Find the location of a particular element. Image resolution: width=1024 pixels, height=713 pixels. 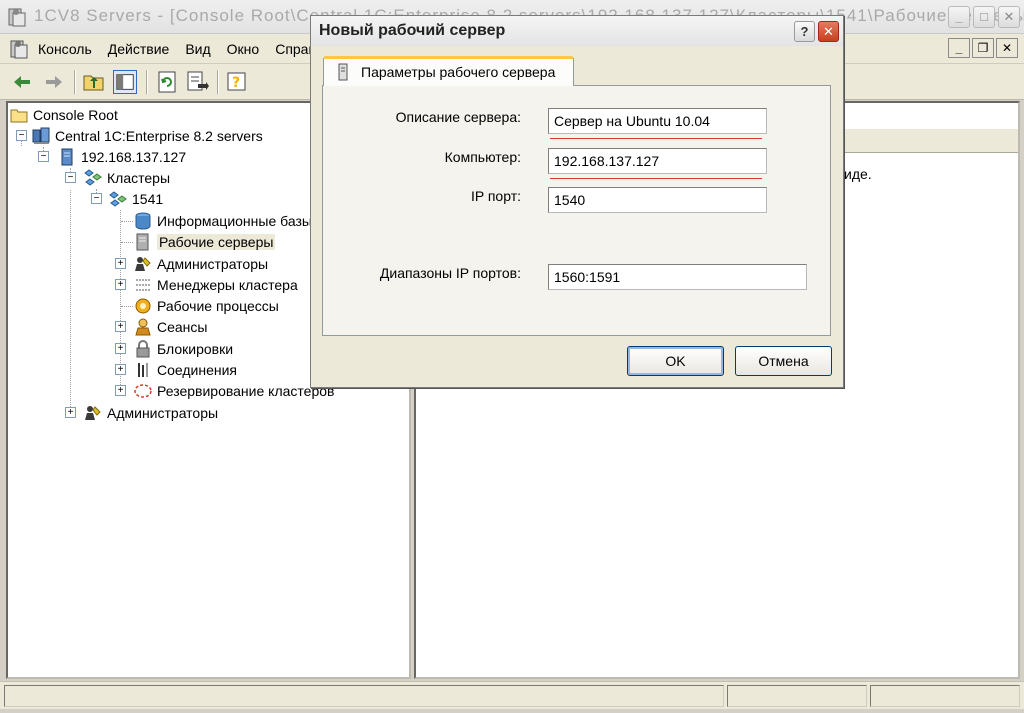

processes-icon is located at coordinates (143, 305).